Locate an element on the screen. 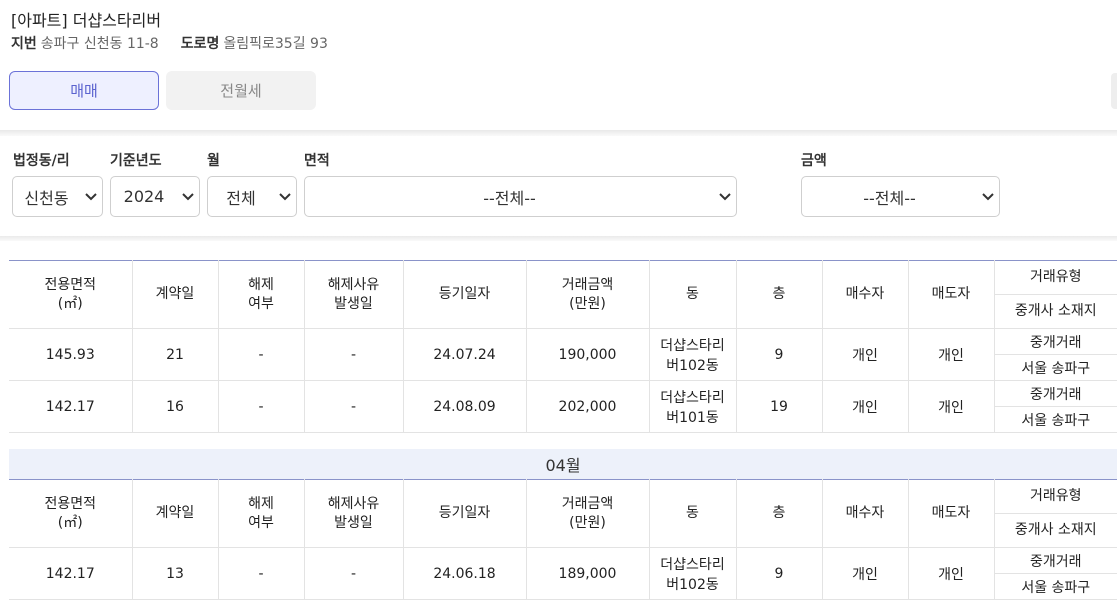 This screenshot has width=1117, height=607. price-select: --전체-- is located at coordinates (900, 196).